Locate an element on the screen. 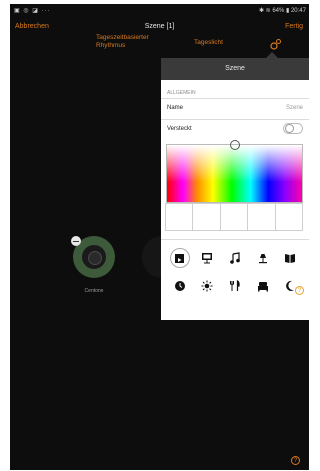  popover-help-icon: ? is located at coordinates (299, 290).